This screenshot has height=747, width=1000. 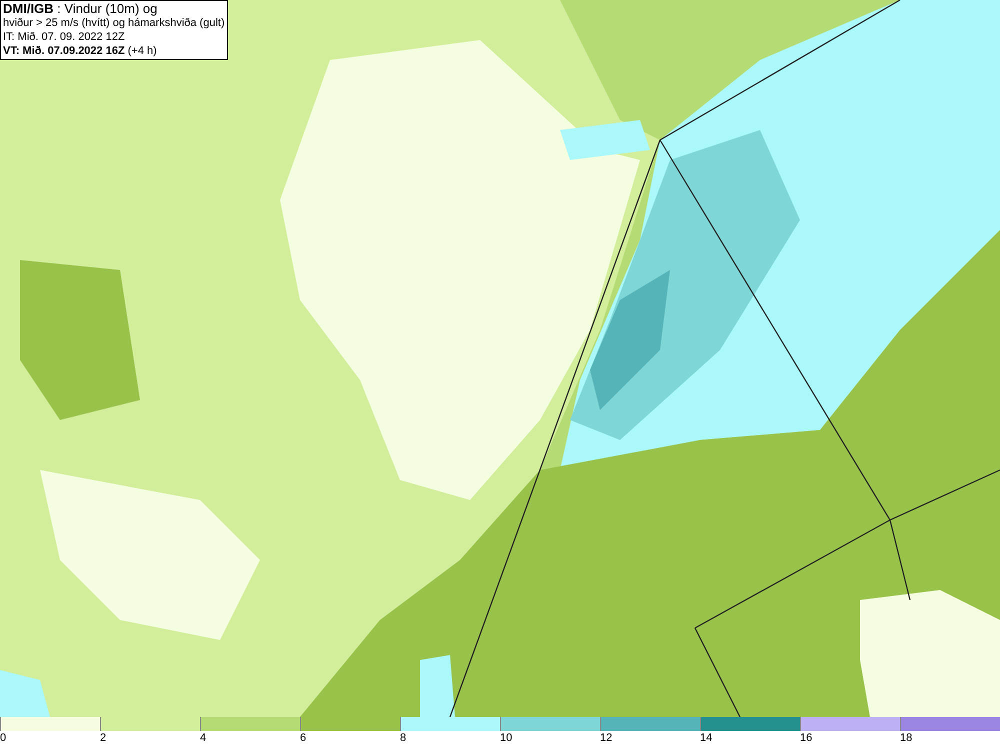 I want to click on title-text: hviður > 25 m/s (hvítt) og hámarkshviða (gult), so click(x=114, y=23).